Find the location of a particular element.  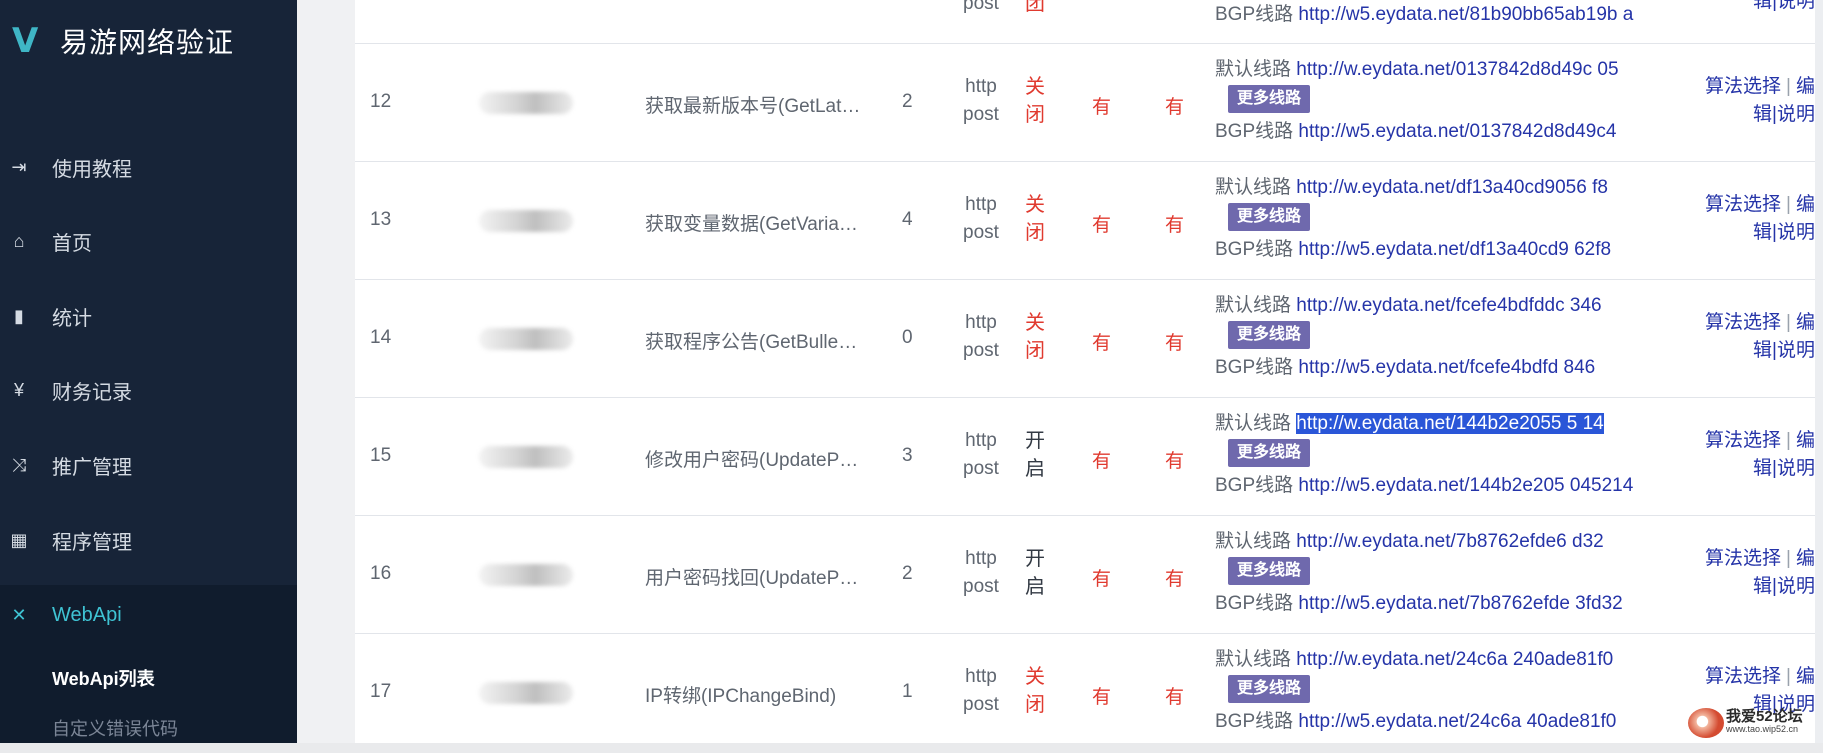

default-route-url: http://w.eydata.net/fcefe4bdfddc 346 is located at coordinates (1448, 305).